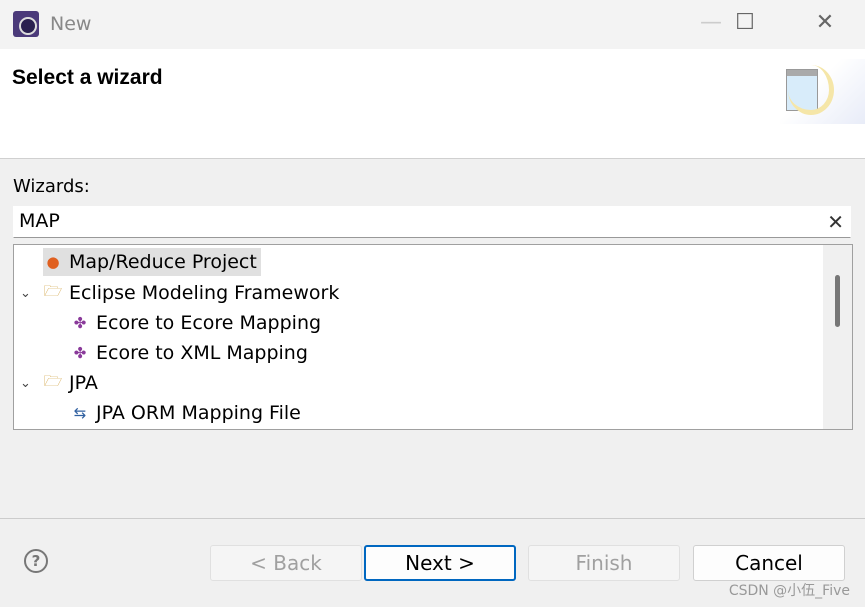 The image size is (865, 607). I want to click on window-title: New, so click(71, 24).